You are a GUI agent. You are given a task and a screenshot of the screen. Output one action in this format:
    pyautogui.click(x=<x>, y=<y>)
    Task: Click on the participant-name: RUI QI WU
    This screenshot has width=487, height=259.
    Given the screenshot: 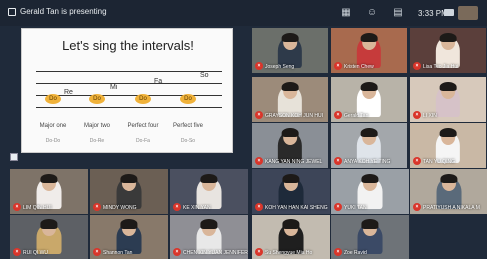 What is the action you would take?
    pyautogui.click(x=35, y=253)
    